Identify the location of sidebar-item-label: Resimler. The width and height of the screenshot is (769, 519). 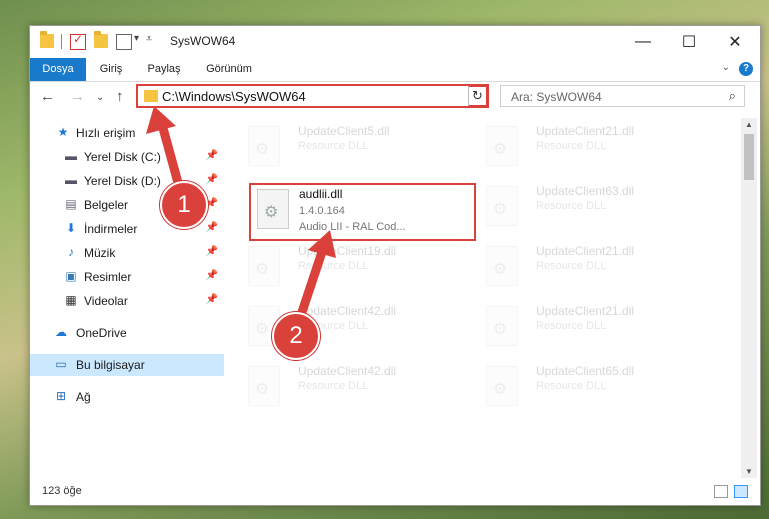
(108, 277).